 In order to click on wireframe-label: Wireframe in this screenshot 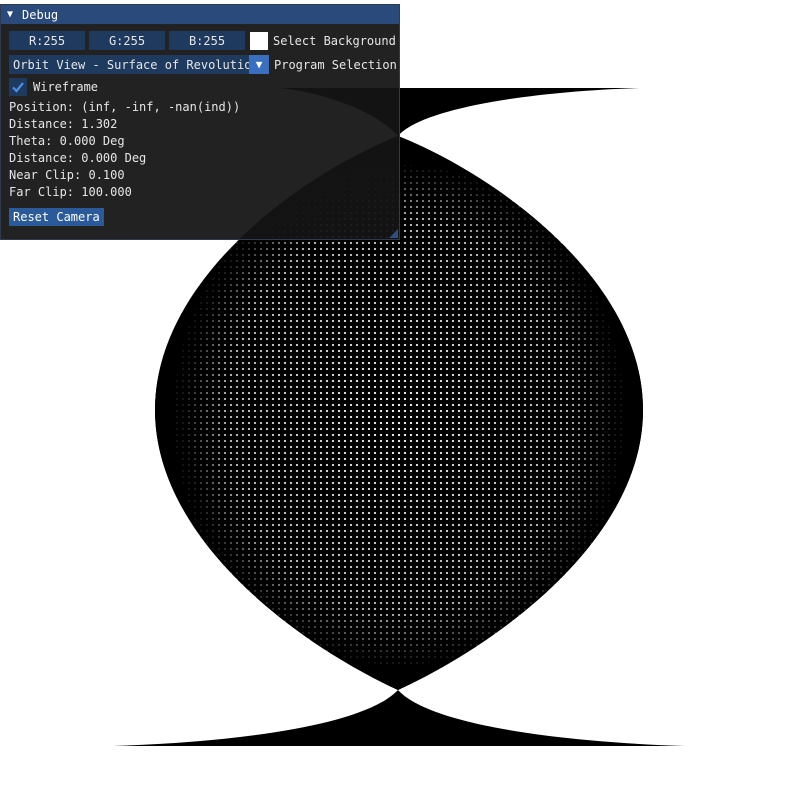, I will do `click(66, 87)`.